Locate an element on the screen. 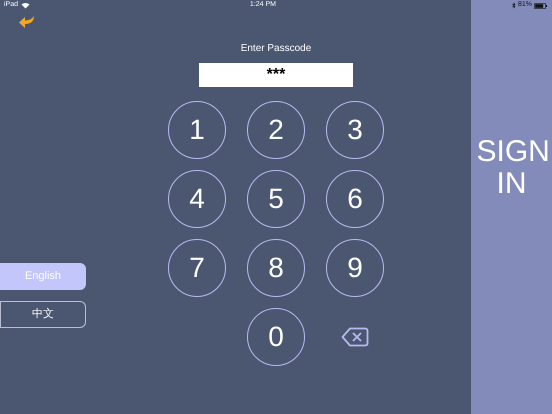 The width and height of the screenshot is (552, 414). digit-key: 4 is located at coordinates (197, 199).